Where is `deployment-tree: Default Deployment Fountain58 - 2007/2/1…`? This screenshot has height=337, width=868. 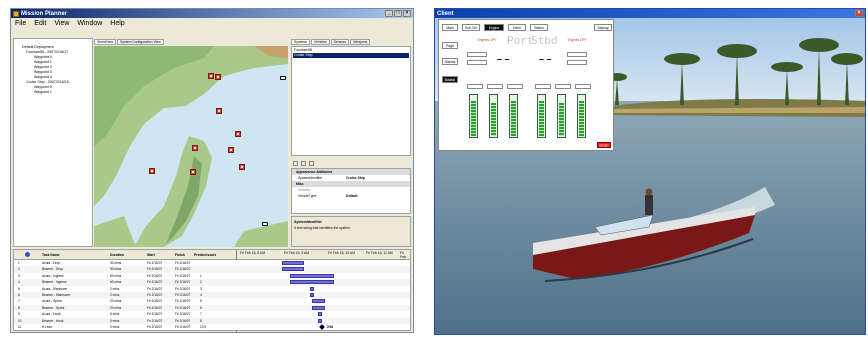 deployment-tree: Default Deployment Fountain58 - 2007/2/1… is located at coordinates (53, 142).